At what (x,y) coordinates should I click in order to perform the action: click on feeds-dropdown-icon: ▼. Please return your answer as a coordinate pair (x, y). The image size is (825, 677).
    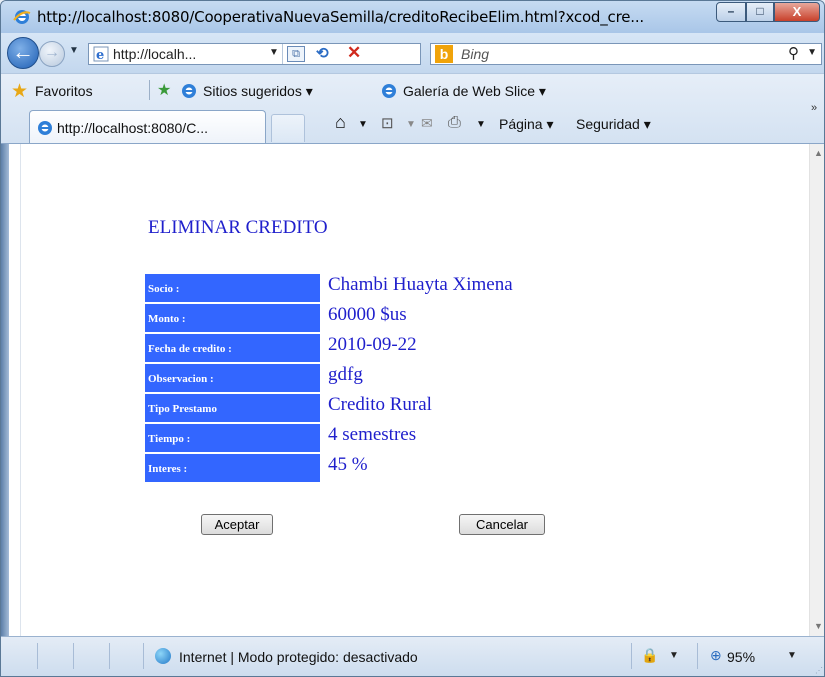
    Looking at the image, I should click on (411, 124).